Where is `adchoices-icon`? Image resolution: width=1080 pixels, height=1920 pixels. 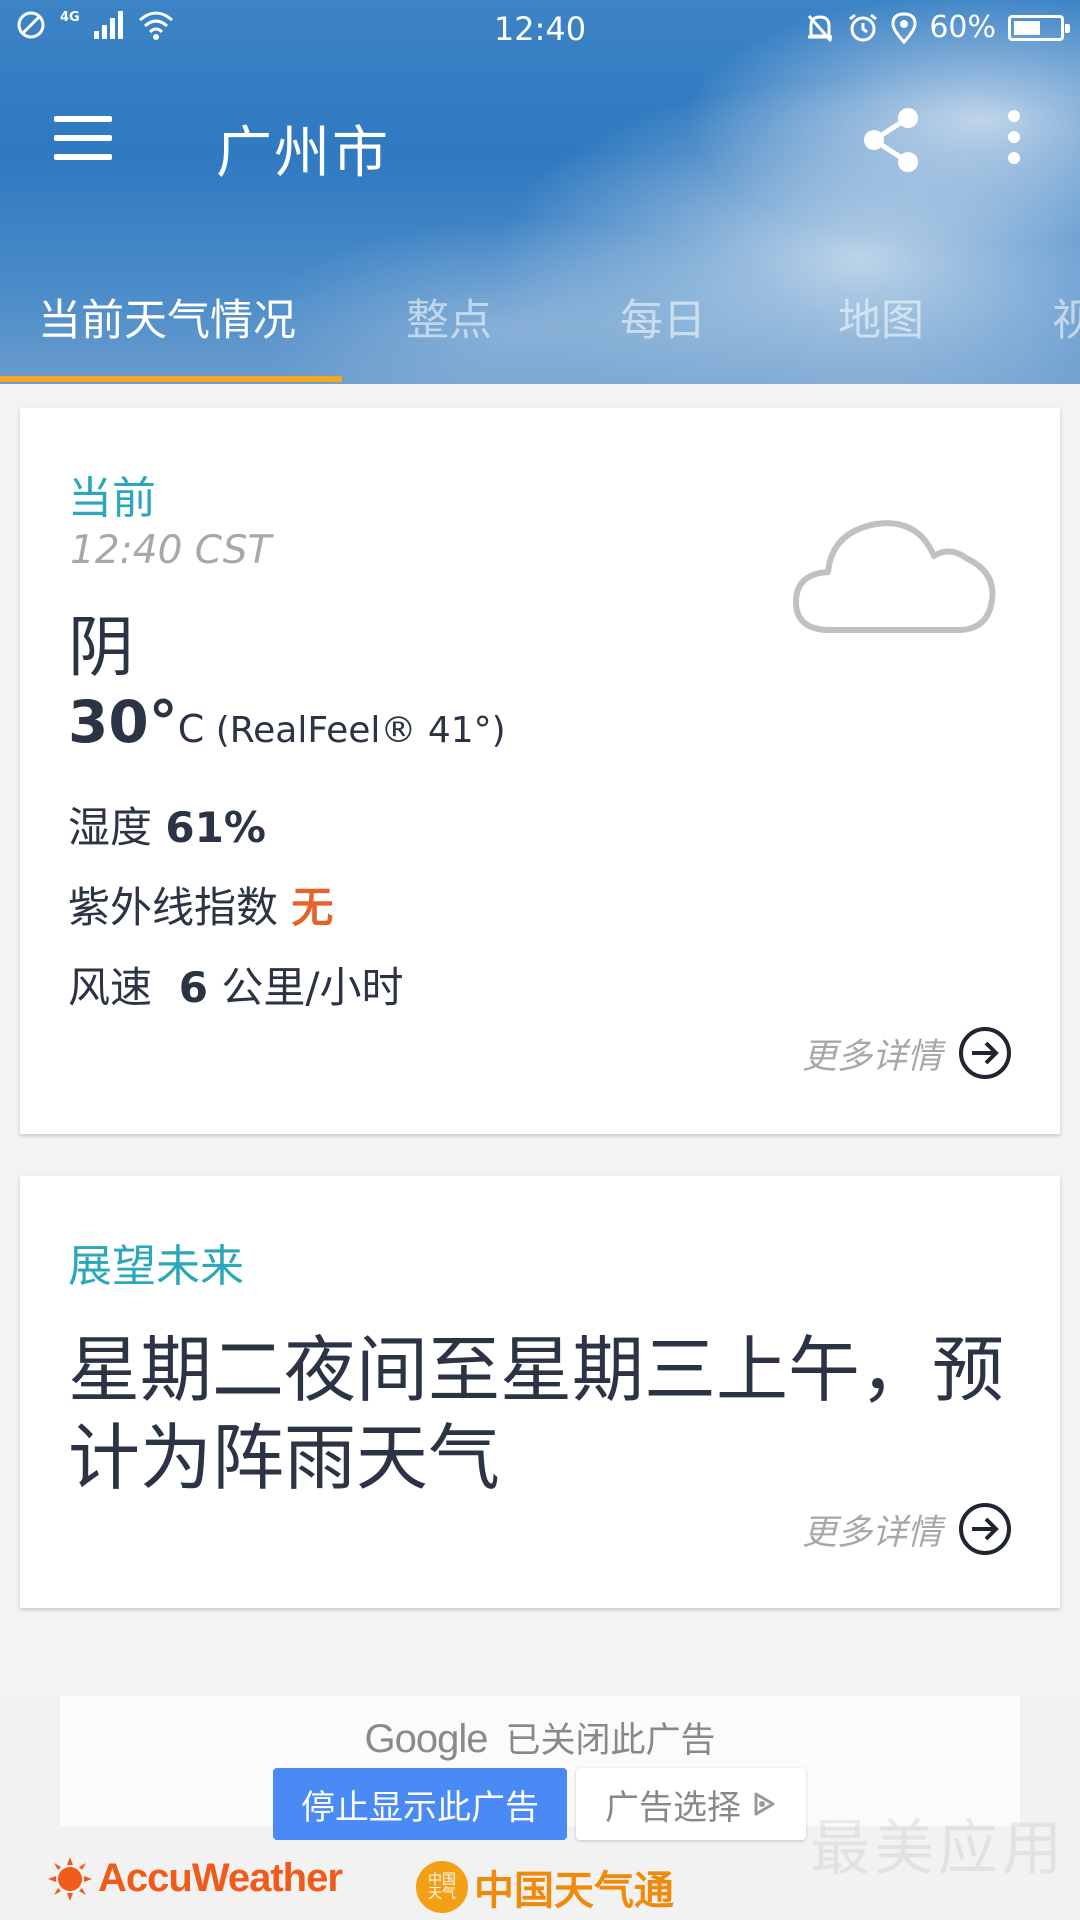 adchoices-icon is located at coordinates (764, 1804).